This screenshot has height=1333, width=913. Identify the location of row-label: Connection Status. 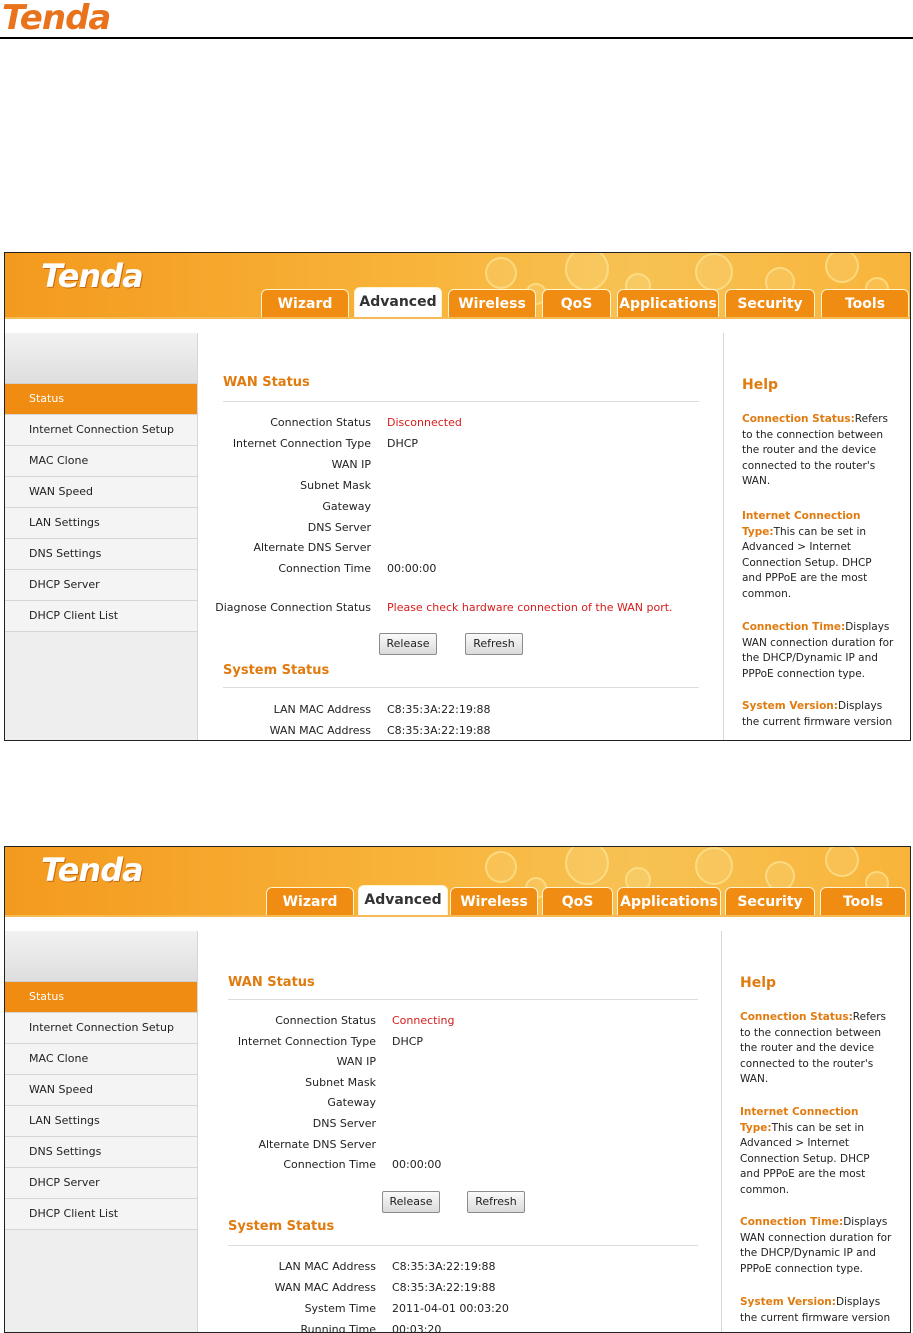
(320, 422).